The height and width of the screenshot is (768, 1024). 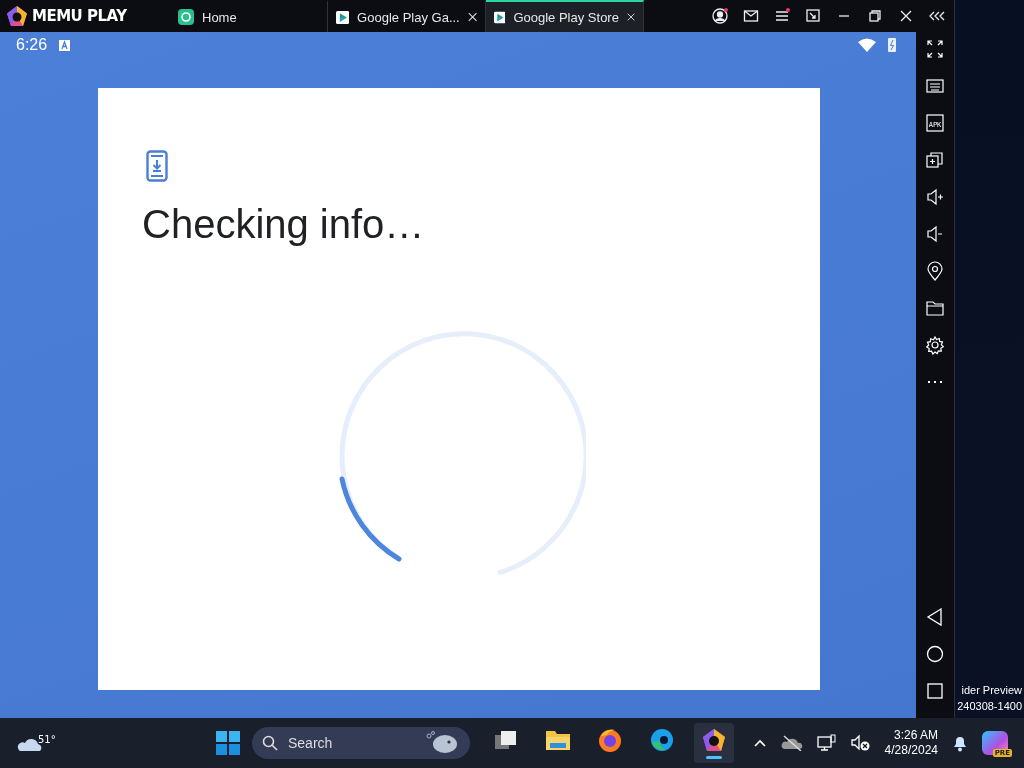 What do you see at coordinates (826, 743) in the screenshot?
I see `network-icon` at bounding box center [826, 743].